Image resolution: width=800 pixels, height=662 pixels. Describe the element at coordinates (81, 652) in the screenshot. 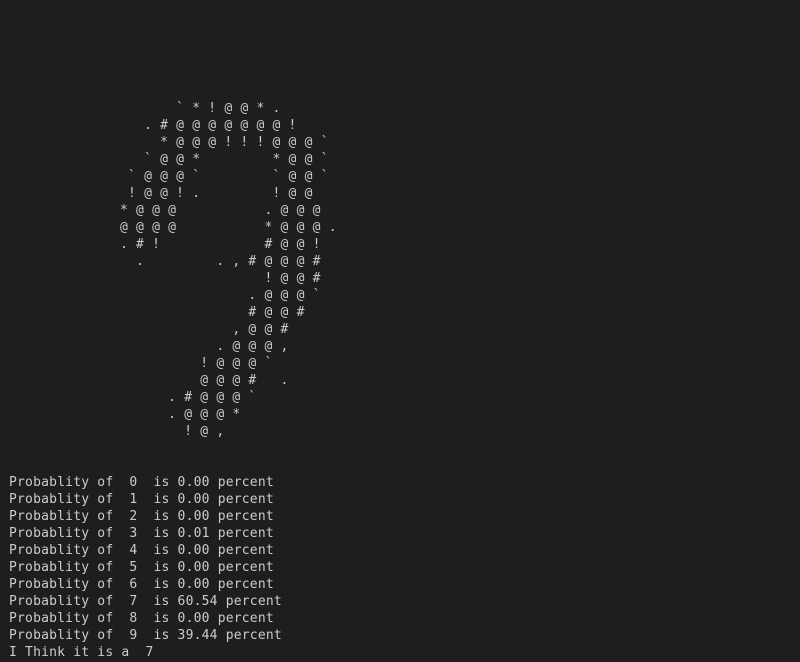

I see `final-prediction-line: I Think it is a 7` at that location.